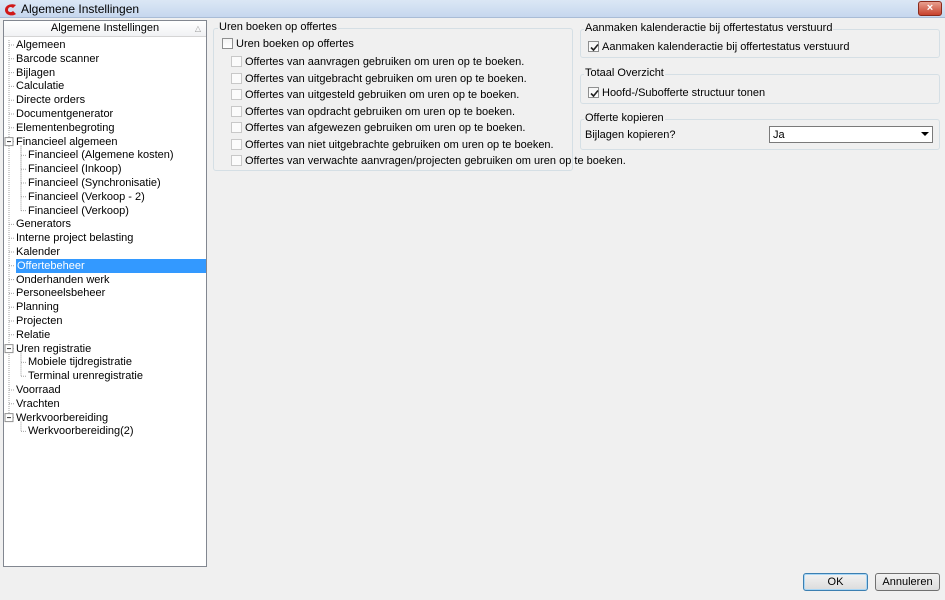 This screenshot has height=600, width=945. I want to click on bijlagen-kopieren-select: Ja, so click(851, 134).